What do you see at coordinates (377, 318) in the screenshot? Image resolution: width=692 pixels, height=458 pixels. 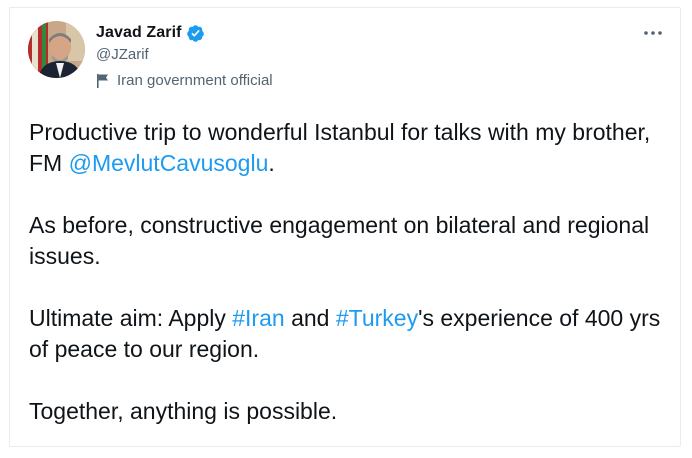 I see `hashtag-link-turkey: #Turkey` at bounding box center [377, 318].